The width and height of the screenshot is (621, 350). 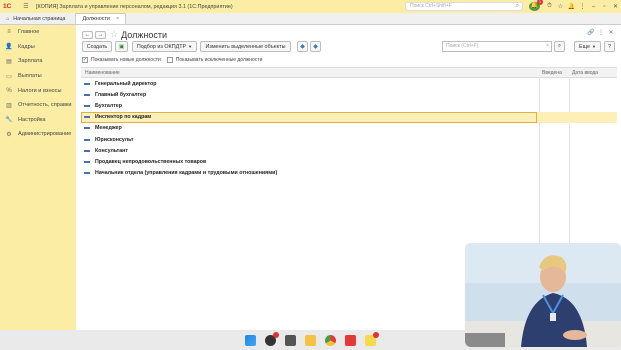 What do you see at coordinates (114, 34) in the screenshot?
I see `favorite-star-icon: ☆` at bounding box center [114, 34].